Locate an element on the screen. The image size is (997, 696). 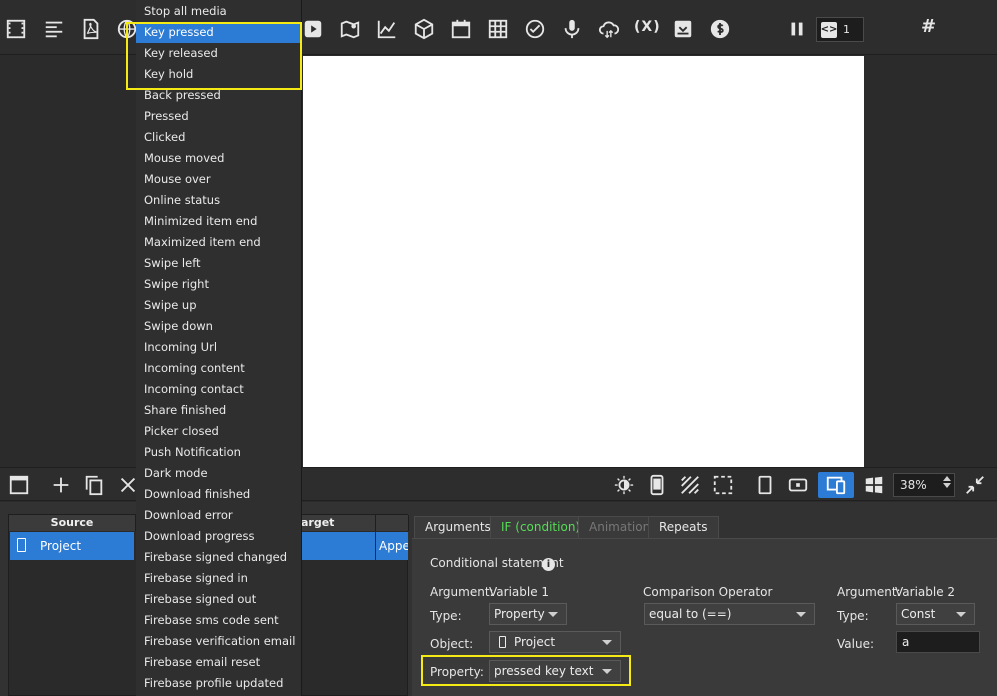
type1-select: Property is located at coordinates (528, 614).